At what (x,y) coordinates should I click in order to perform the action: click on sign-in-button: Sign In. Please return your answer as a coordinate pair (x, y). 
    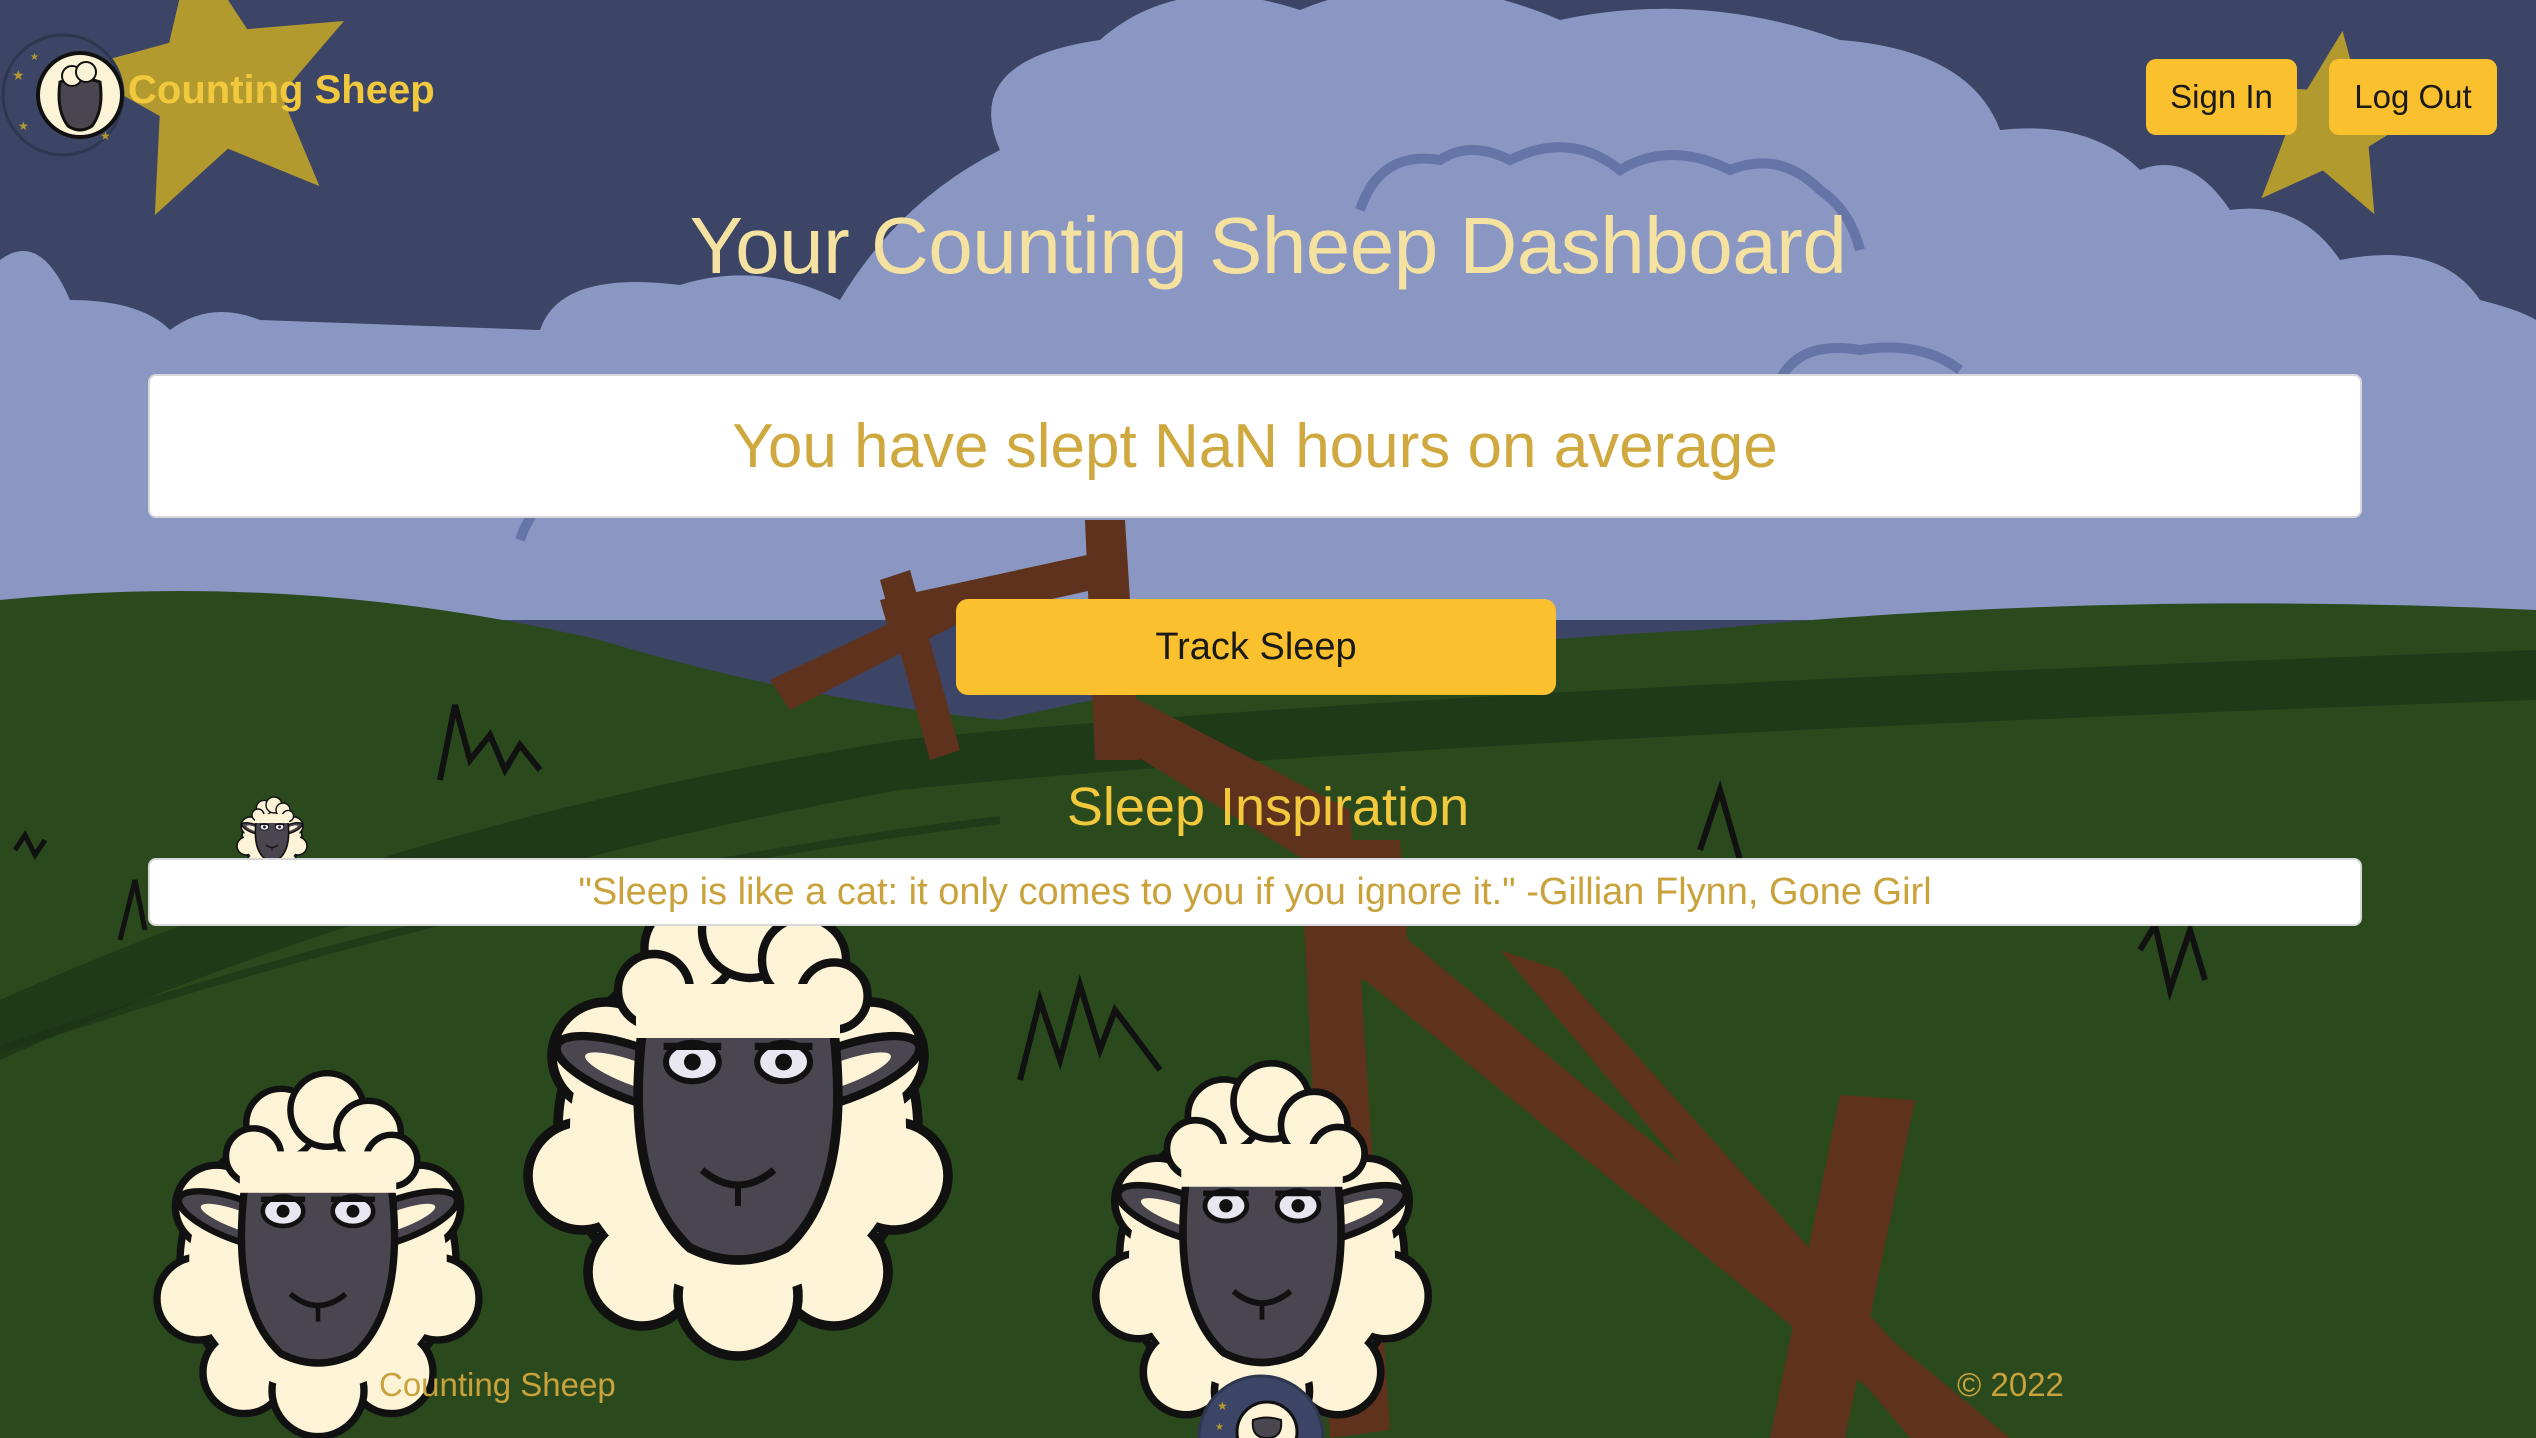
    Looking at the image, I should click on (2221, 97).